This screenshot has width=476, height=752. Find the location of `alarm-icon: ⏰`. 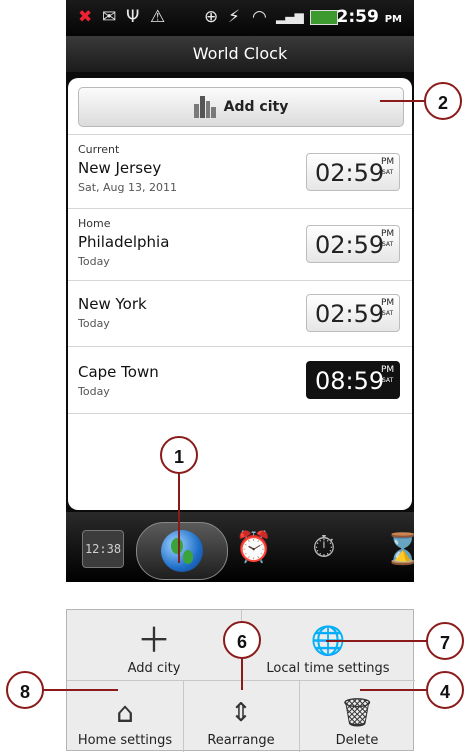

alarm-icon: ⏰ is located at coordinates (254, 548).